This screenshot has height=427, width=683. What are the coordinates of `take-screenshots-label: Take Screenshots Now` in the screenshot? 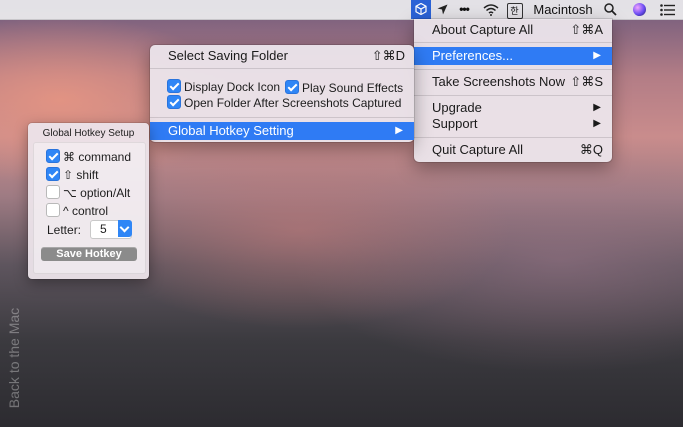 It's located at (498, 81).